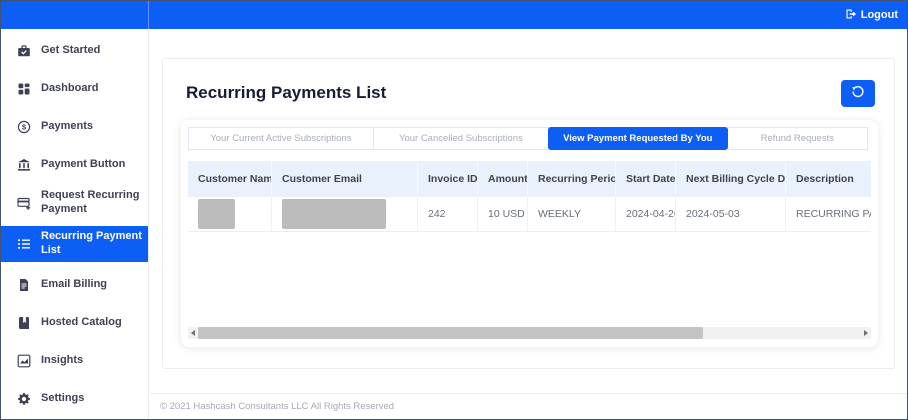 This screenshot has width=908, height=420. What do you see at coordinates (825, 179) in the screenshot?
I see `column-header-description: Description` at bounding box center [825, 179].